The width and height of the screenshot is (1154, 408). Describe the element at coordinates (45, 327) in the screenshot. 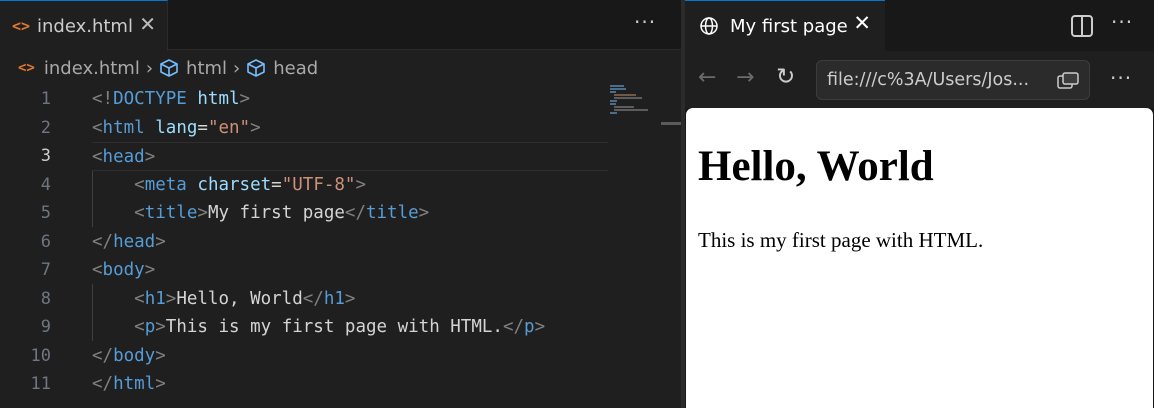

I see `line-number: 9` at that location.